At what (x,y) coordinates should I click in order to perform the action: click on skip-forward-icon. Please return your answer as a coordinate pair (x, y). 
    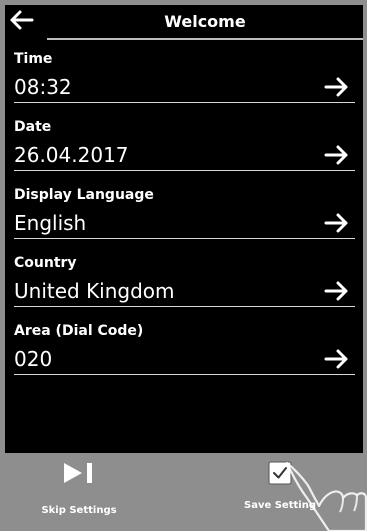
    Looking at the image, I should click on (79, 473).